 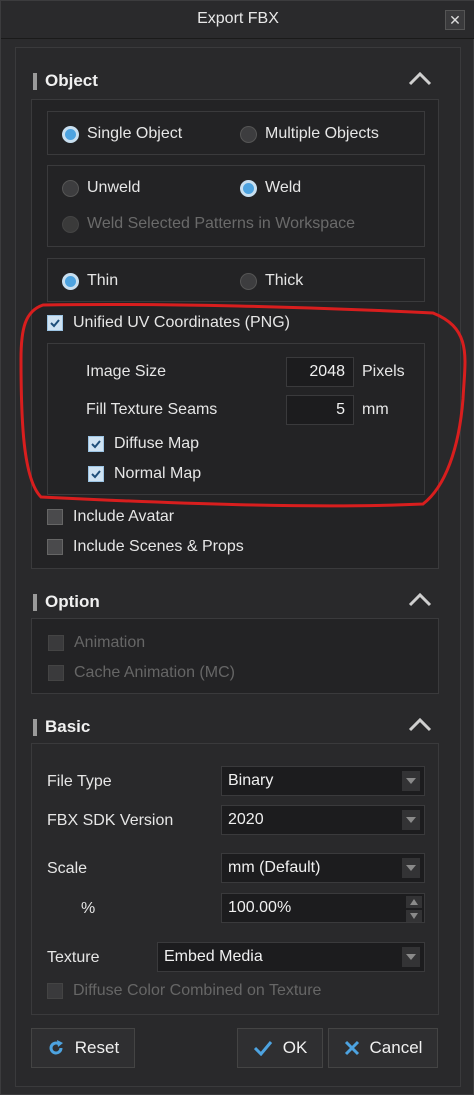 What do you see at coordinates (323, 908) in the screenshot?
I see `percent-input: 100.00%` at bounding box center [323, 908].